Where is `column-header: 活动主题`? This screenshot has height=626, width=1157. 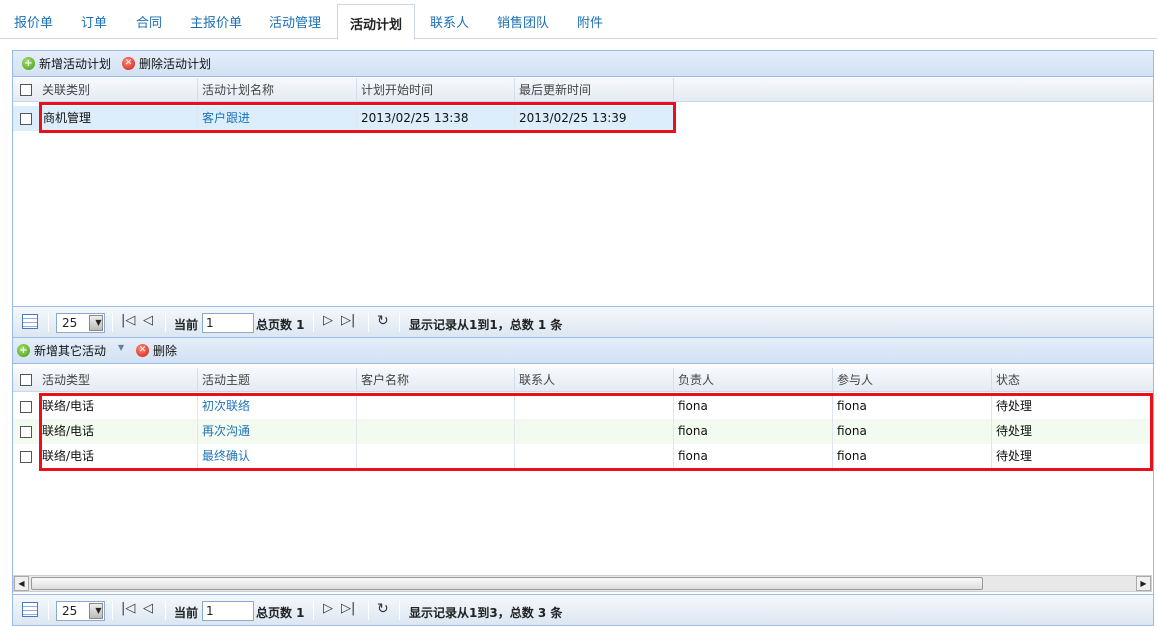 column-header: 活动主题 is located at coordinates (277, 380).